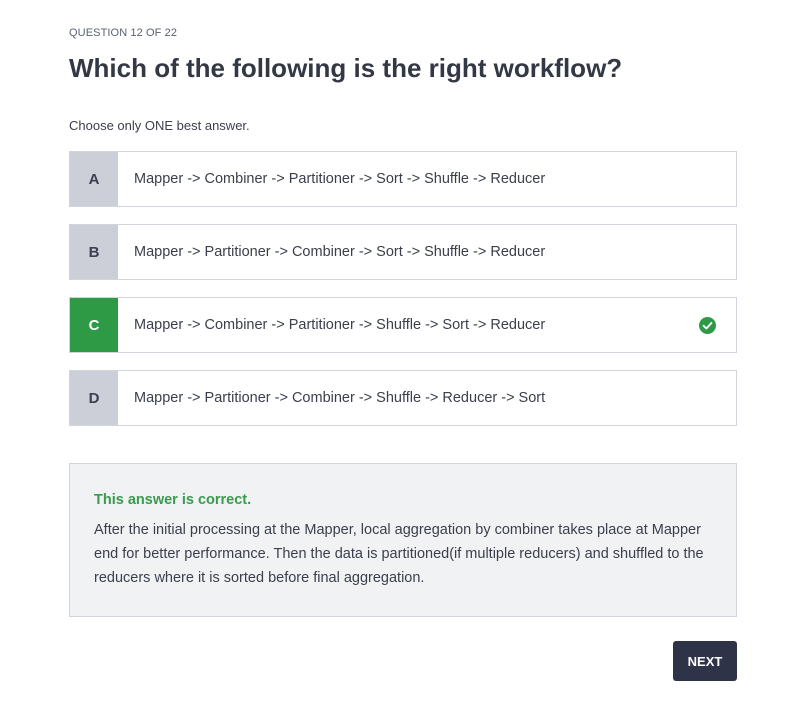 This screenshot has width=811, height=715. Describe the element at coordinates (705, 661) in the screenshot. I see `next-button: NEXT` at that location.